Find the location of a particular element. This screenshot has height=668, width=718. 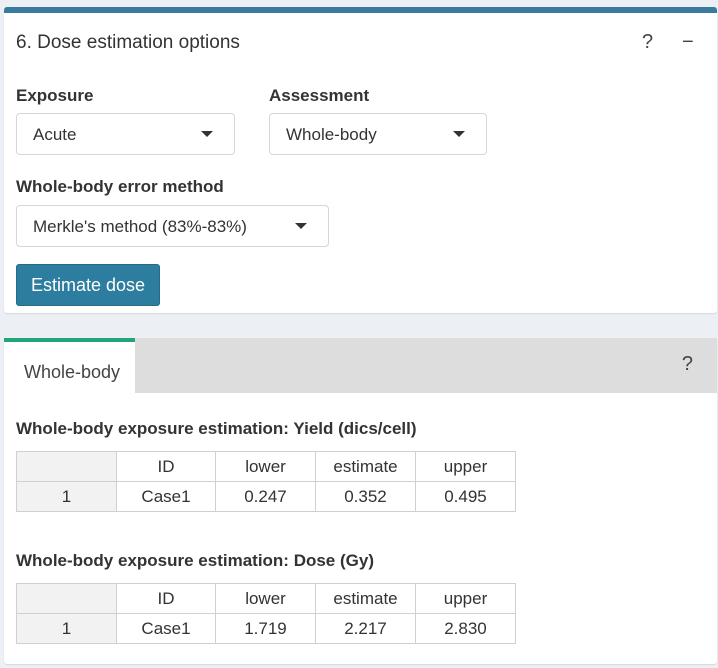

table-cell: 0.247 is located at coordinates (265, 496).